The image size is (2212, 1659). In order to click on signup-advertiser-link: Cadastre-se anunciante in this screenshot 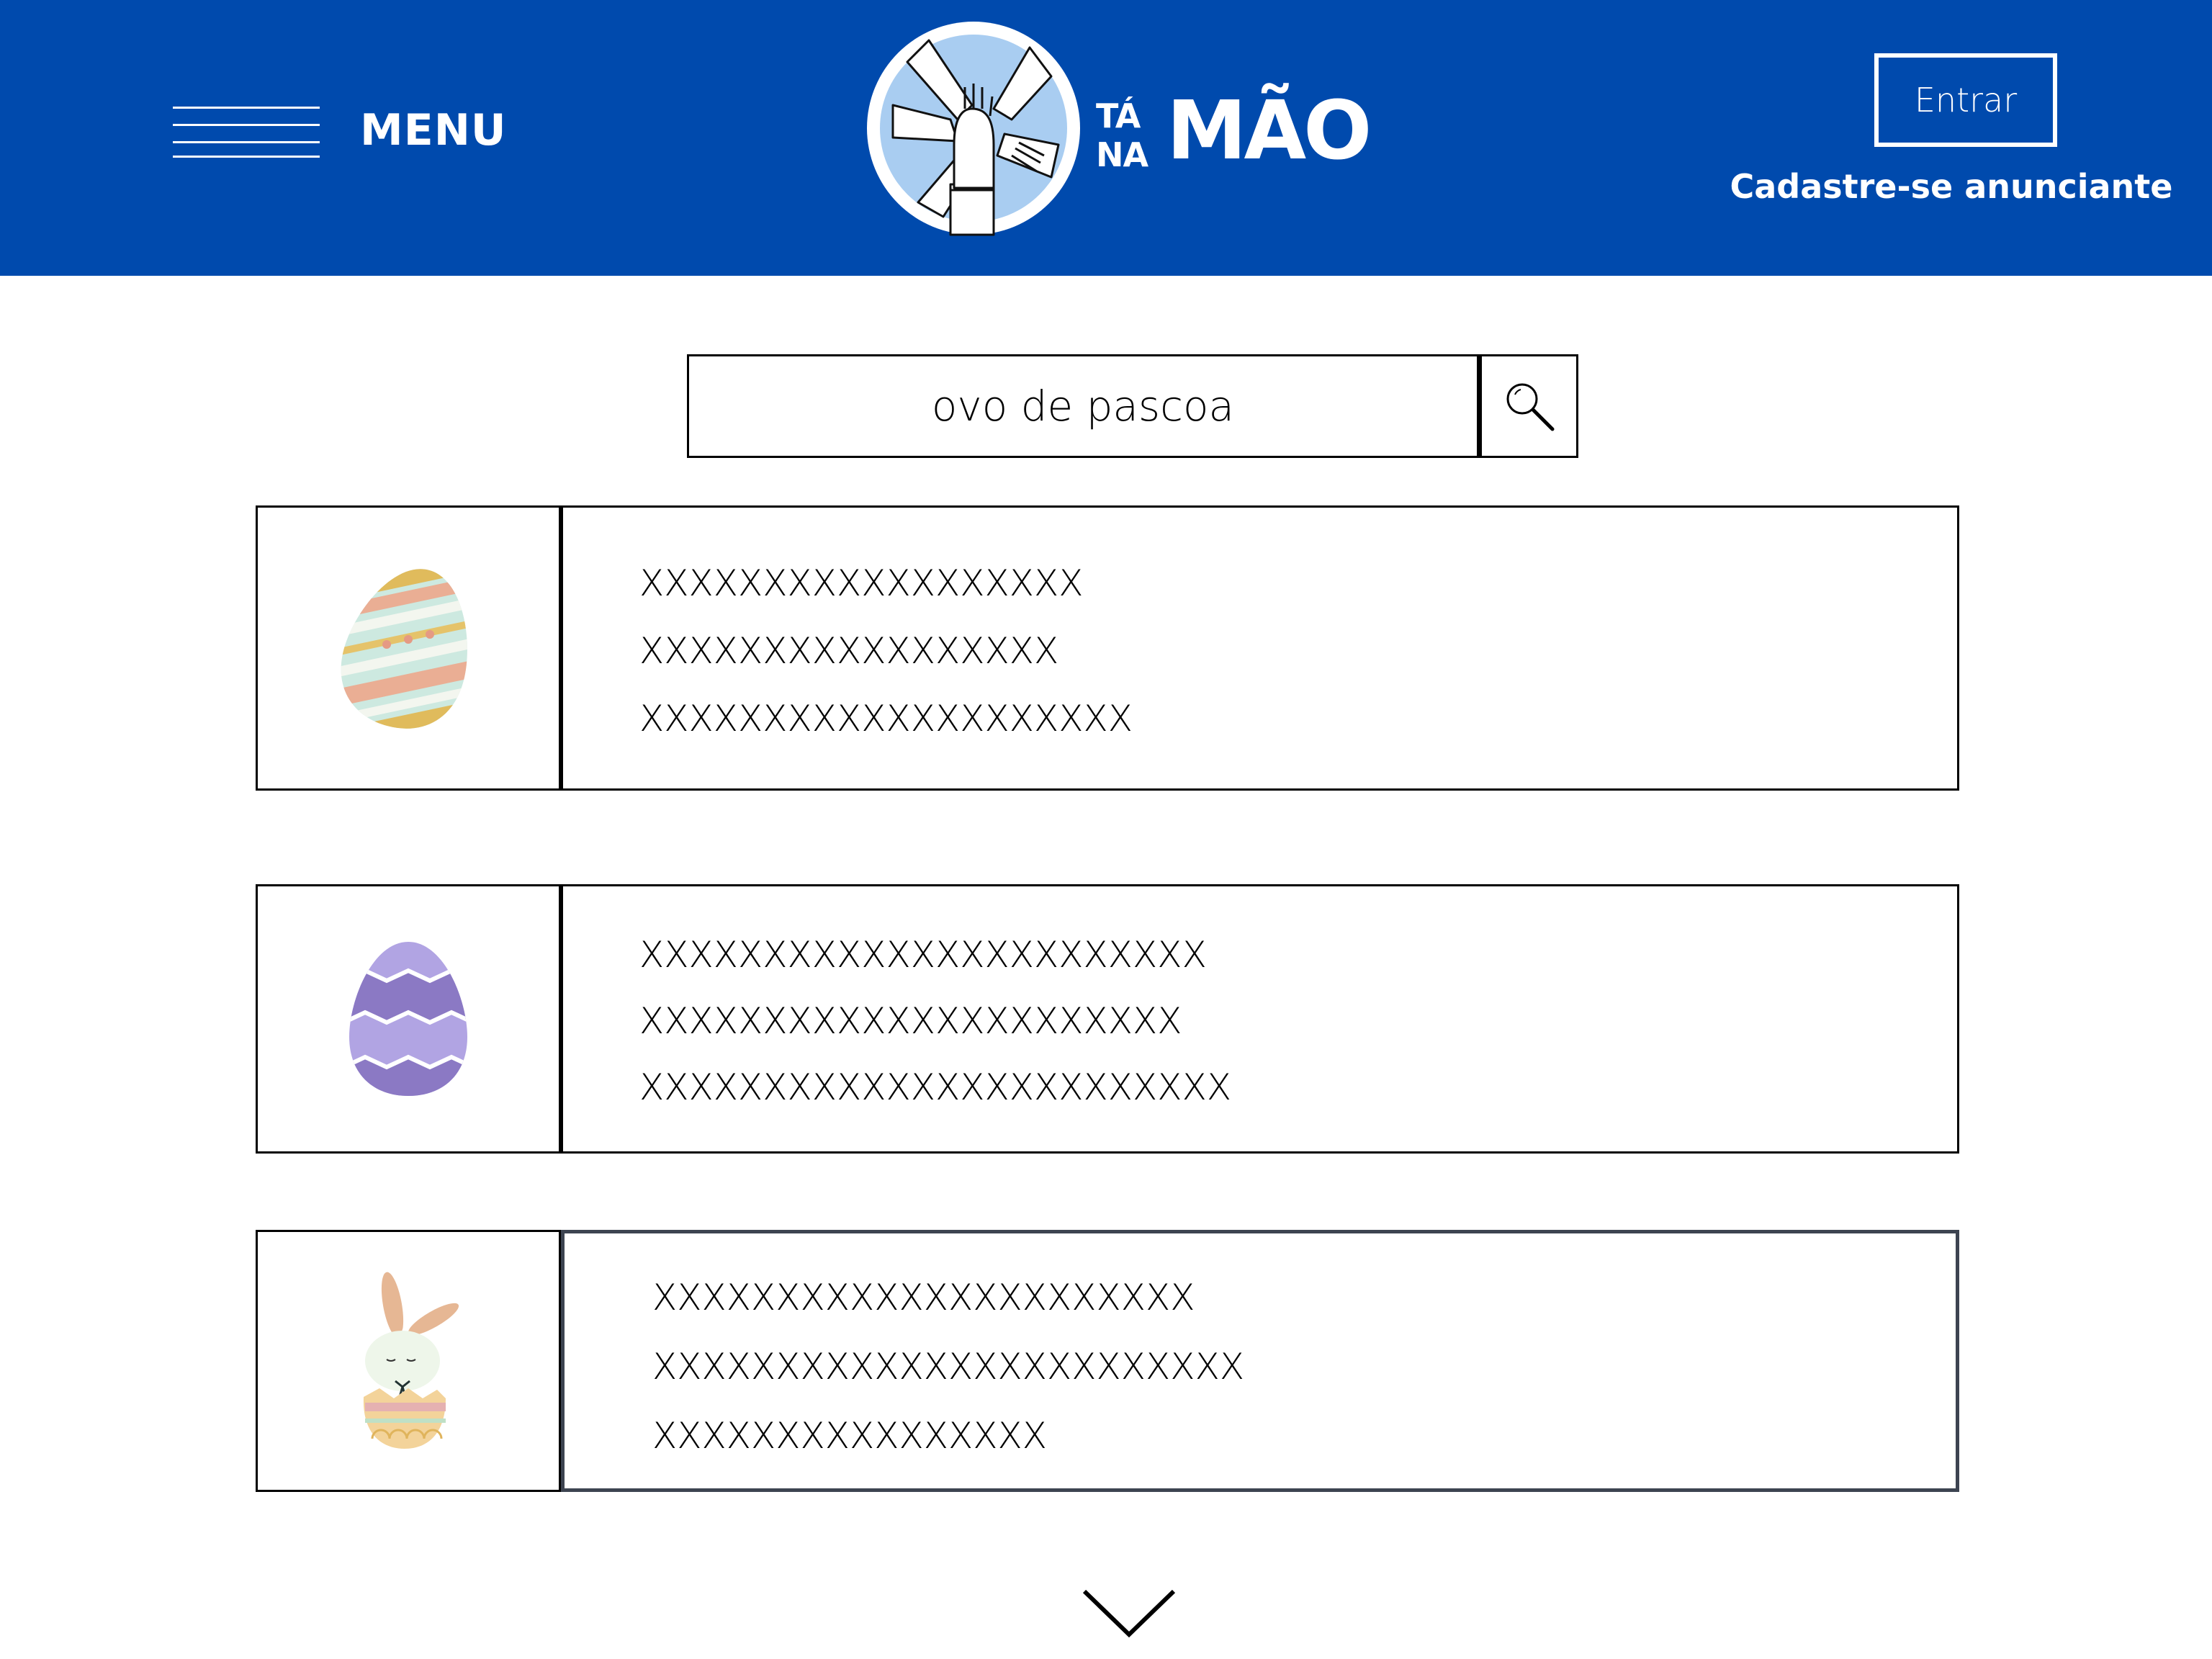, I will do `click(1952, 186)`.